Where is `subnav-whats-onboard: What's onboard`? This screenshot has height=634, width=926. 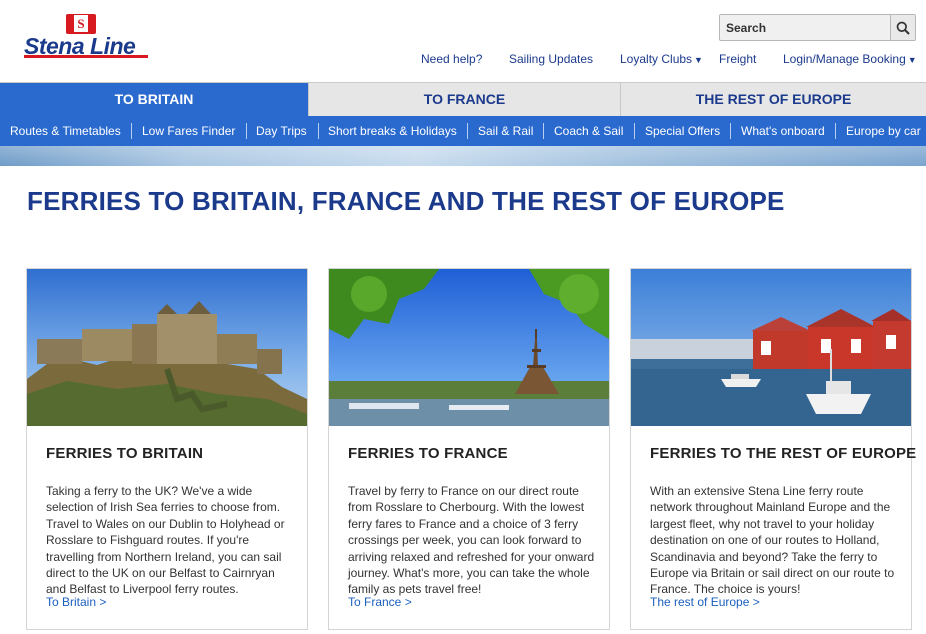
subnav-whats-onboard: What's onboard is located at coordinates (783, 131).